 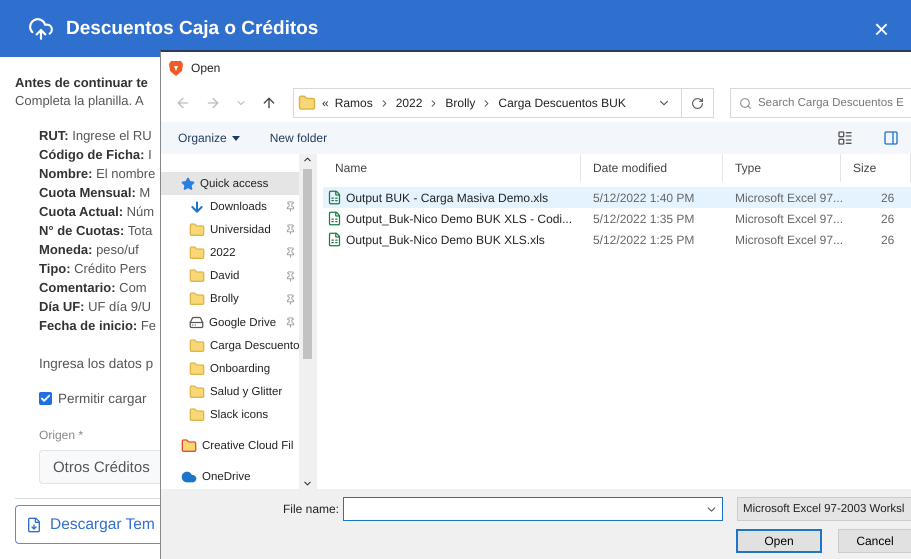 I want to click on dialog-button: Open, so click(x=779, y=541).